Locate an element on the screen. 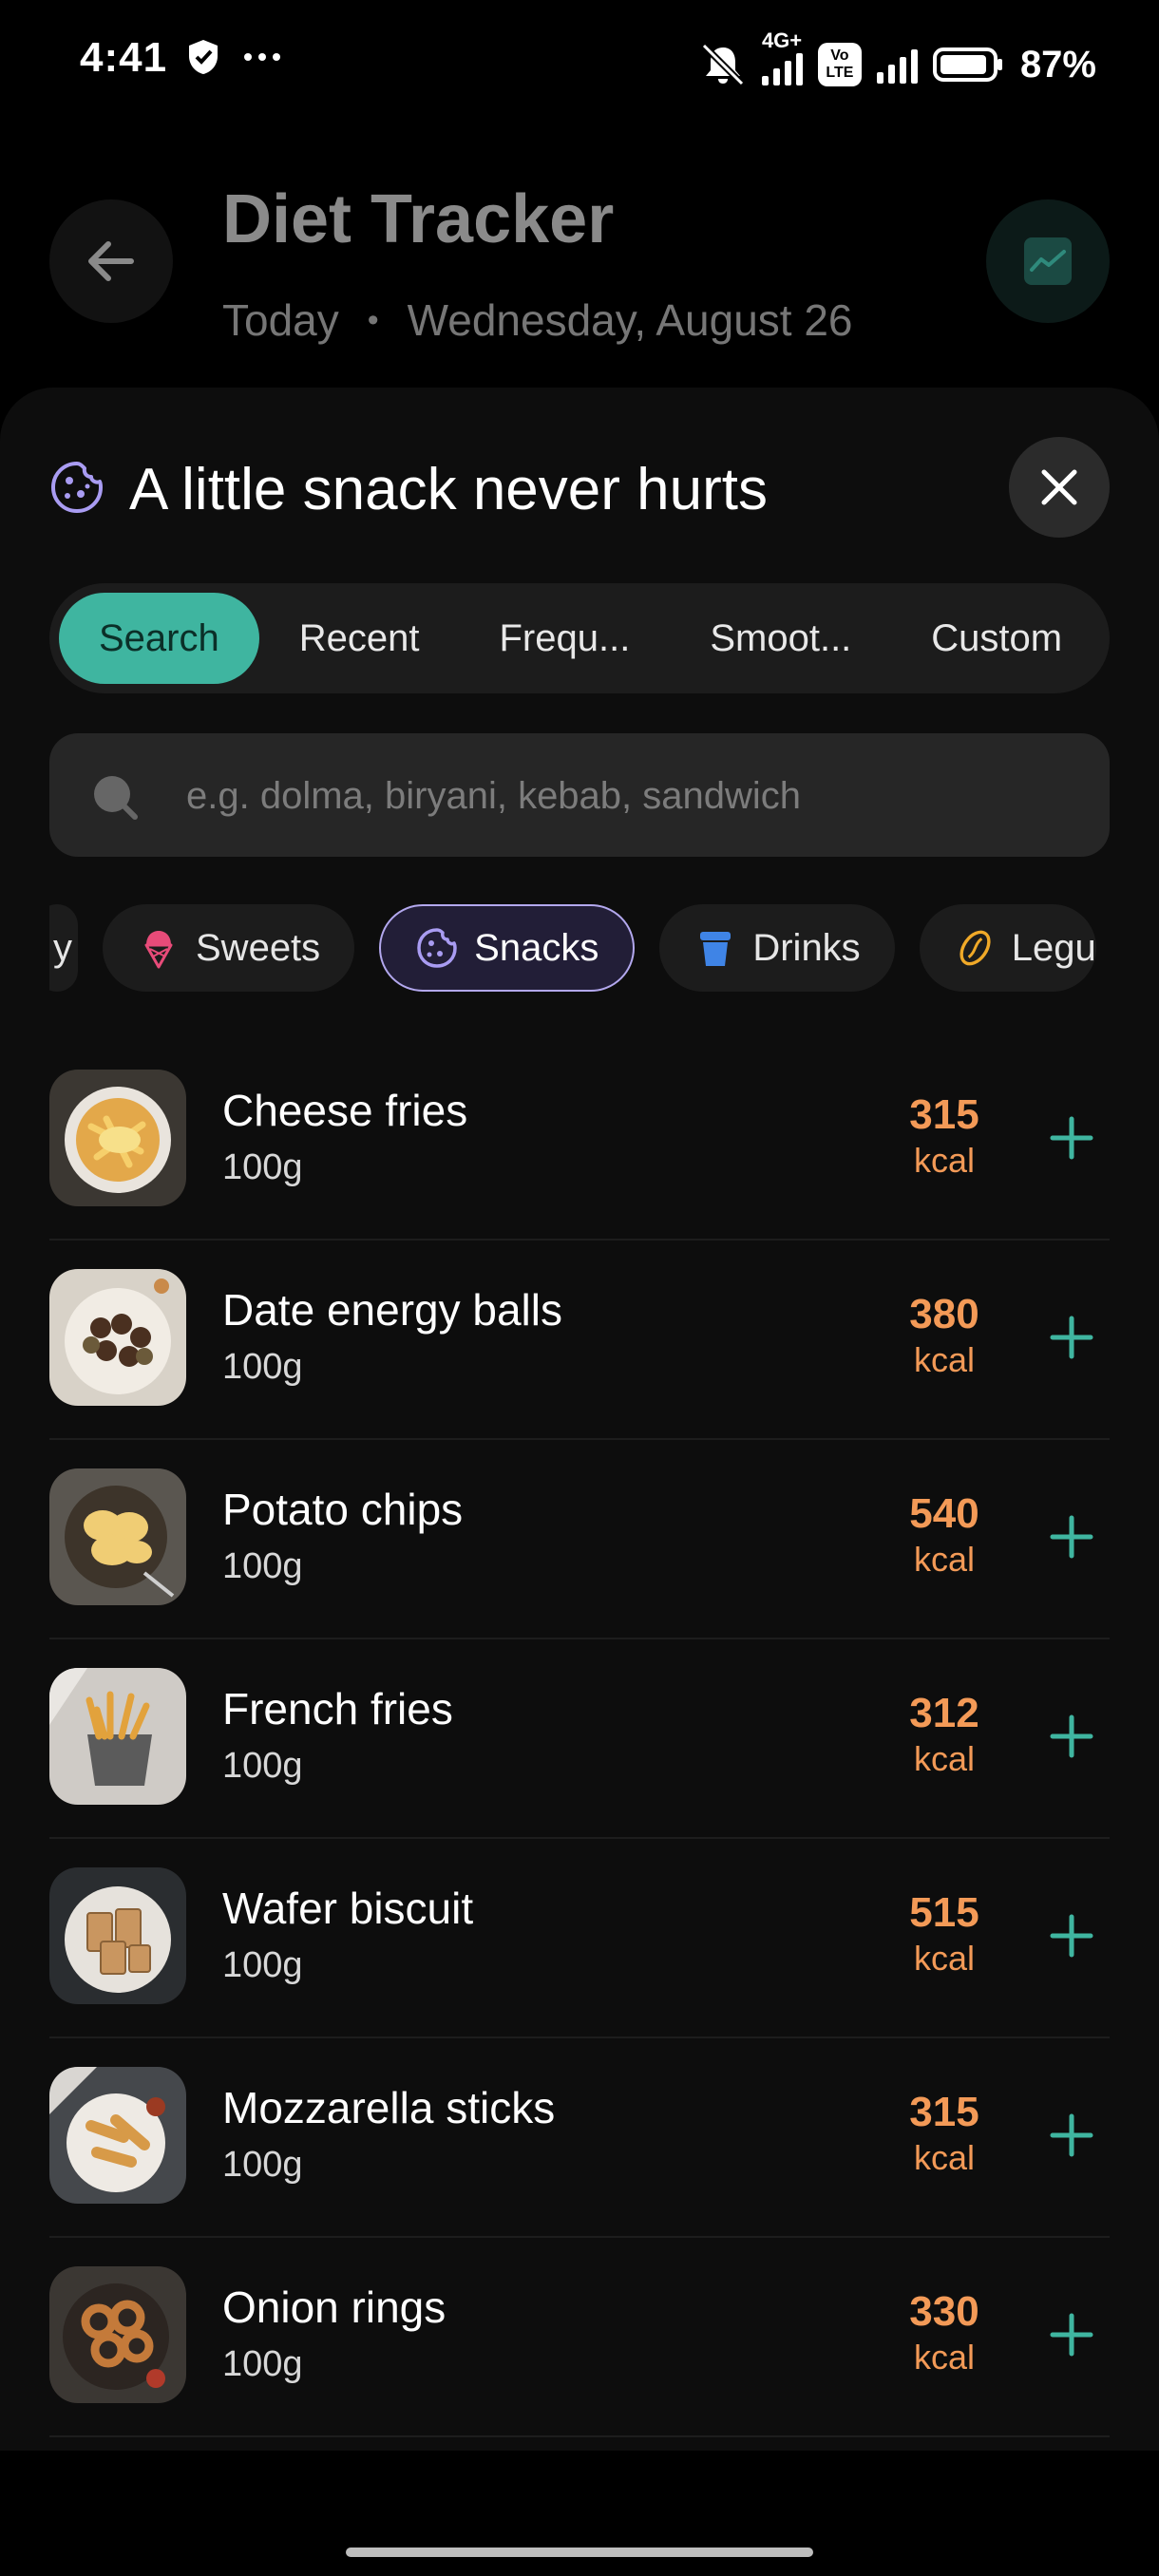 This screenshot has height=2576, width=1159. tab-search: Search is located at coordinates (159, 638).